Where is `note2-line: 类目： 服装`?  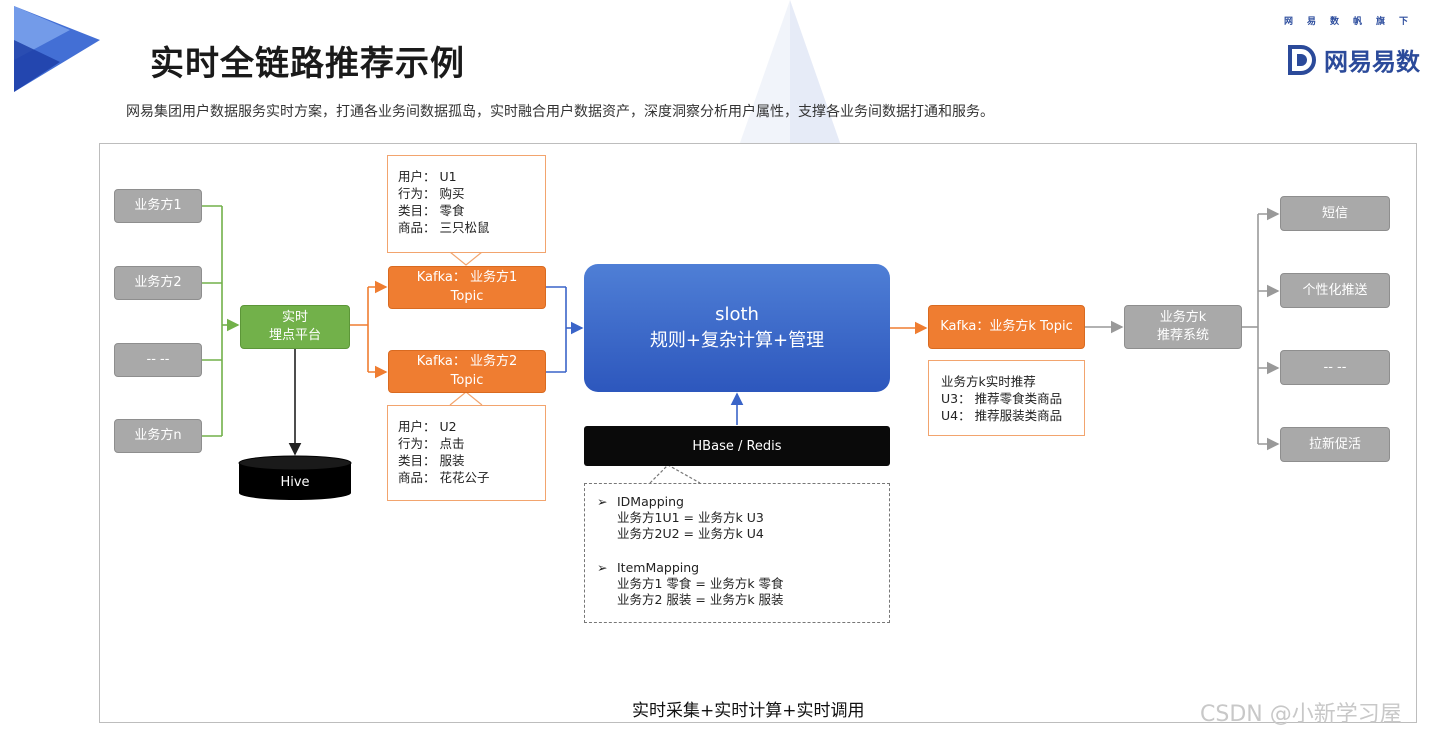
note2-line: 类目： 服装 is located at coordinates (431, 460).